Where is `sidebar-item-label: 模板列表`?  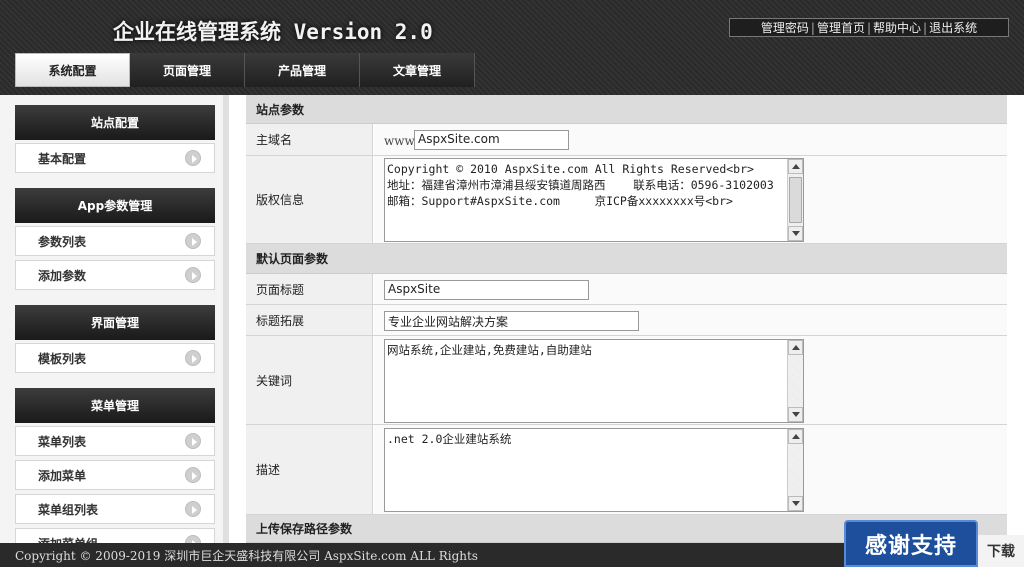 sidebar-item-label: 模板列表 is located at coordinates (62, 358).